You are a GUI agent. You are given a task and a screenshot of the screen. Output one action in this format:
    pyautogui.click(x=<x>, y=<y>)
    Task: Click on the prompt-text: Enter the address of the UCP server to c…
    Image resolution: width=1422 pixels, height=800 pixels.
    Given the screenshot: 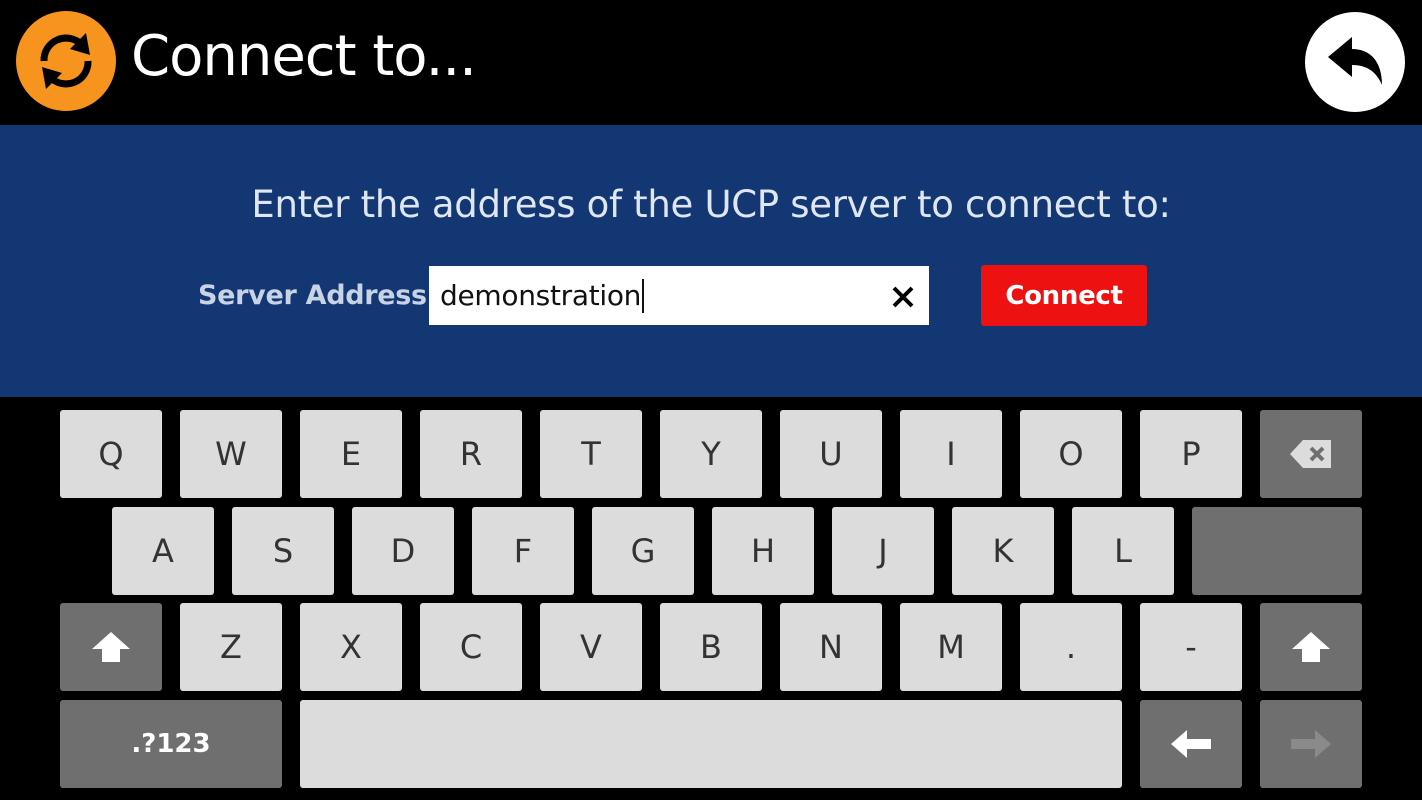 What is the action you would take?
    pyautogui.click(x=711, y=204)
    